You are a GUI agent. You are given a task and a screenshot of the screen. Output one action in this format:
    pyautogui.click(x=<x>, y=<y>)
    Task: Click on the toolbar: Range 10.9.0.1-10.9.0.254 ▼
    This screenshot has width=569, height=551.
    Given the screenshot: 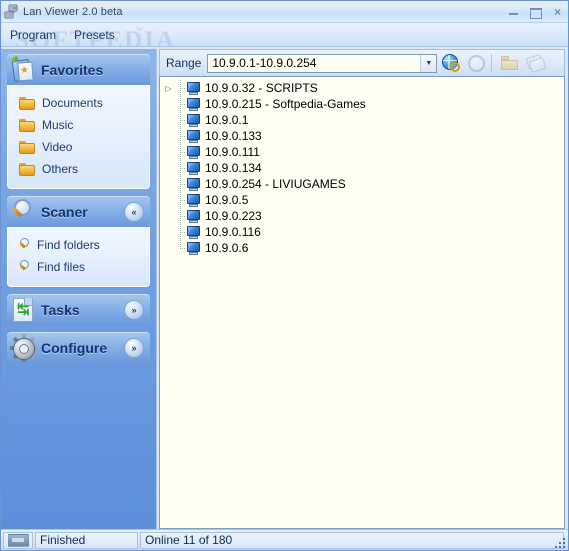 What is the action you would take?
    pyautogui.click(x=362, y=62)
    